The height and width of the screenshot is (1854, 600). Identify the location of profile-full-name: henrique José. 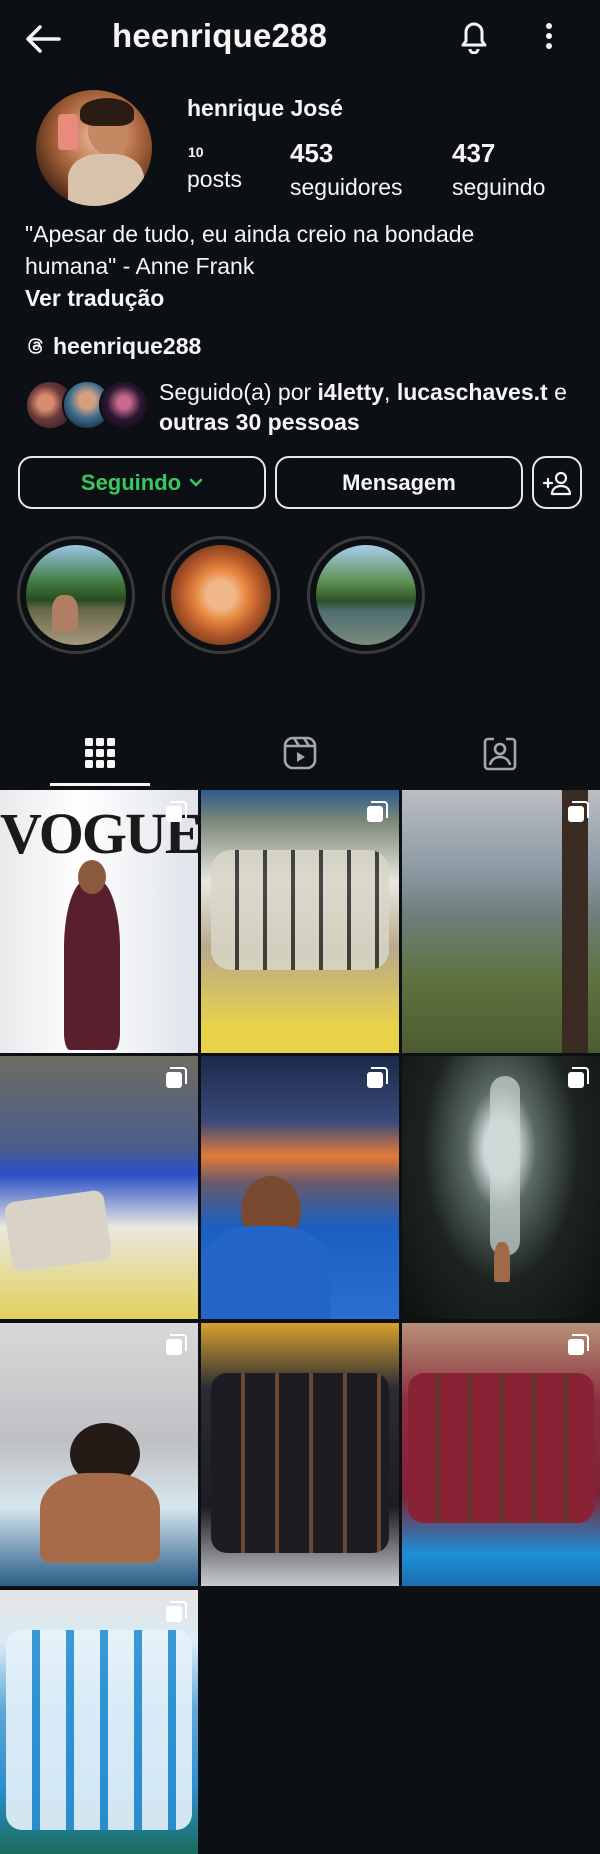
(265, 108).